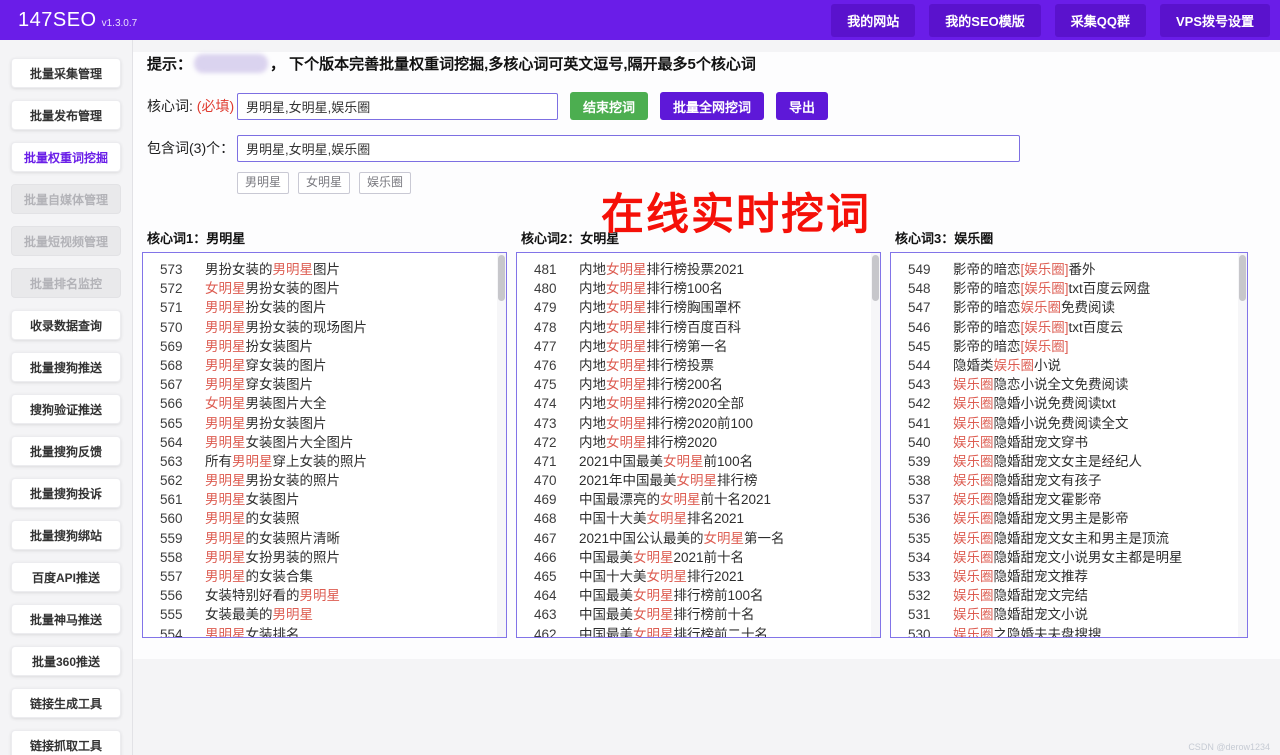 This screenshot has height=755, width=1280. I want to click on keyword-row: 475 内地 女明星 排行榜200名, so click(698, 384).